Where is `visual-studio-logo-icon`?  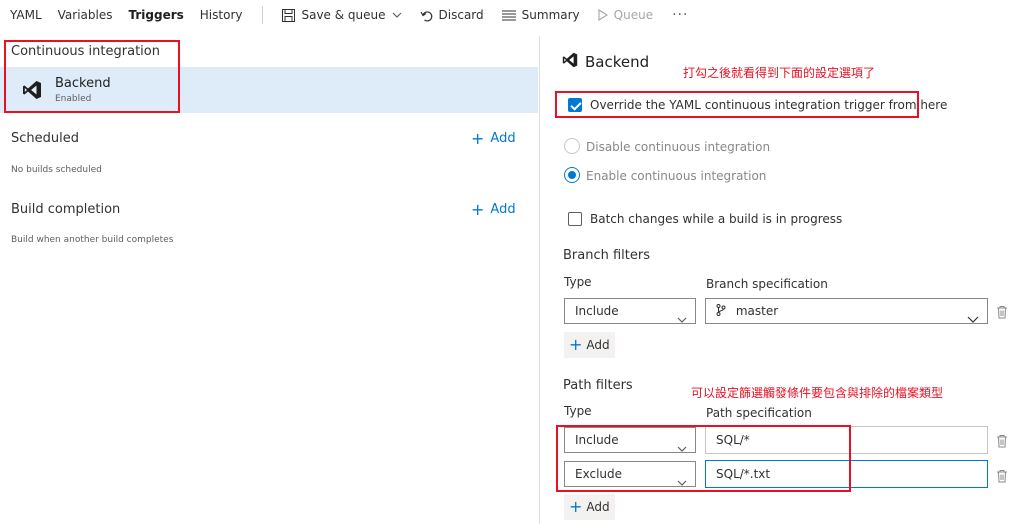 visual-studio-logo-icon is located at coordinates (570, 60).